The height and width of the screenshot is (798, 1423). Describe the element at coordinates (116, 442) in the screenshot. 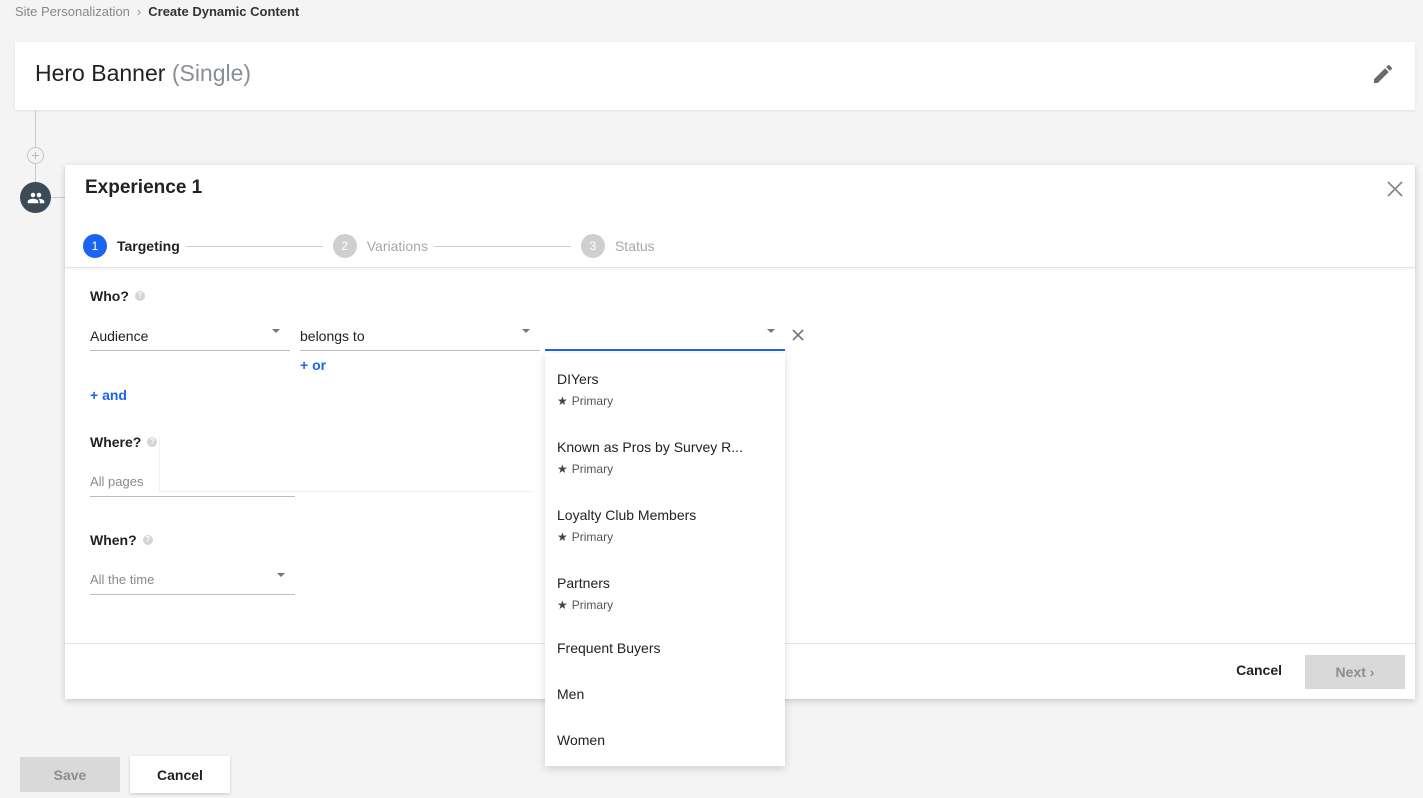

I see `where-label-text: Where?` at that location.